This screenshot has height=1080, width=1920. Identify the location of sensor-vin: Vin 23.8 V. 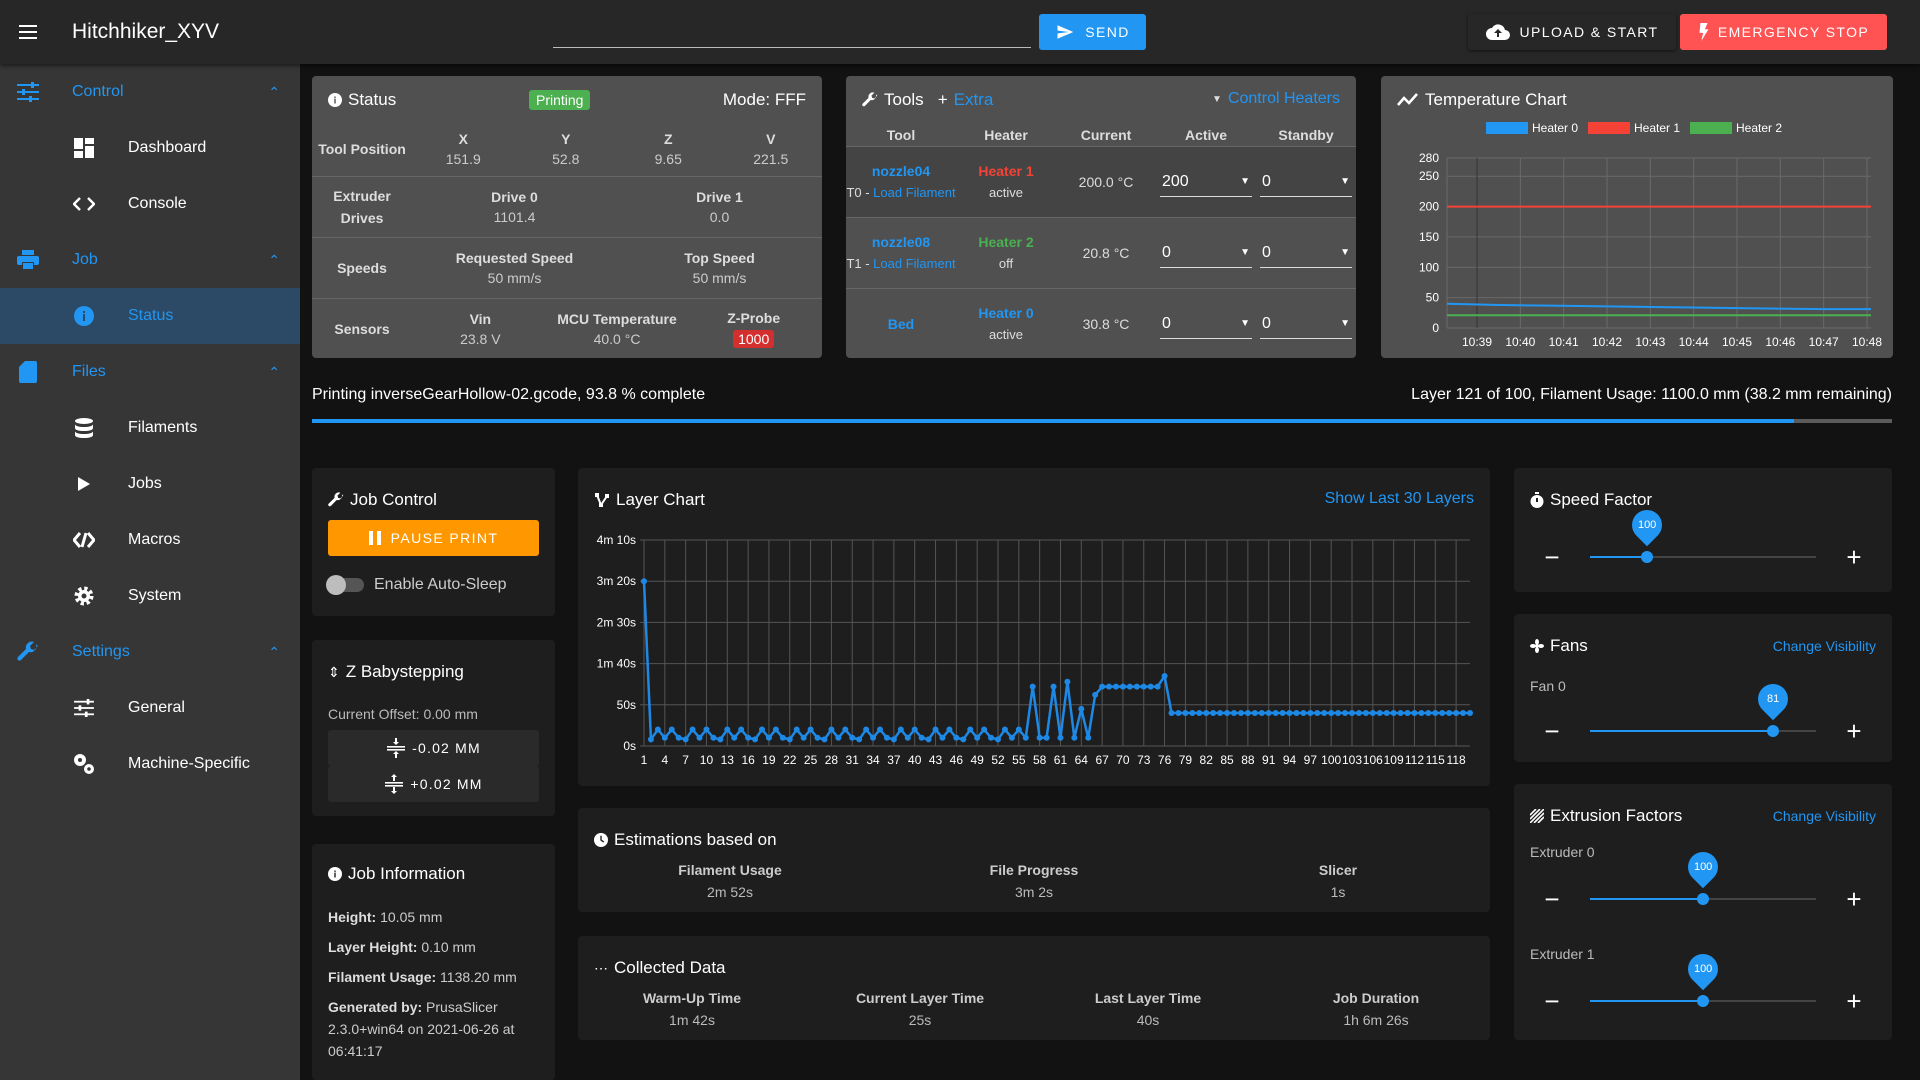
(480, 329).